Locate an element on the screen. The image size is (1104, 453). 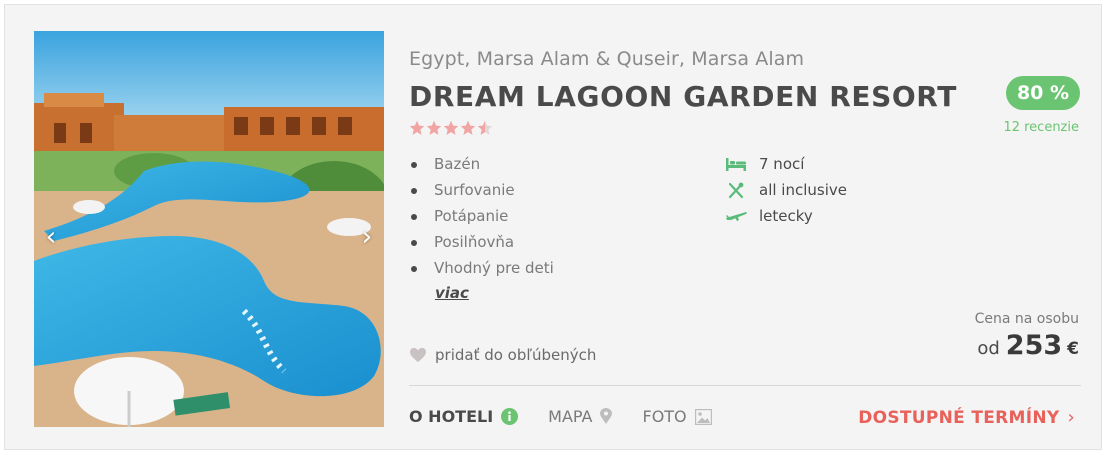
tab-map: MAPA is located at coordinates (580, 416).